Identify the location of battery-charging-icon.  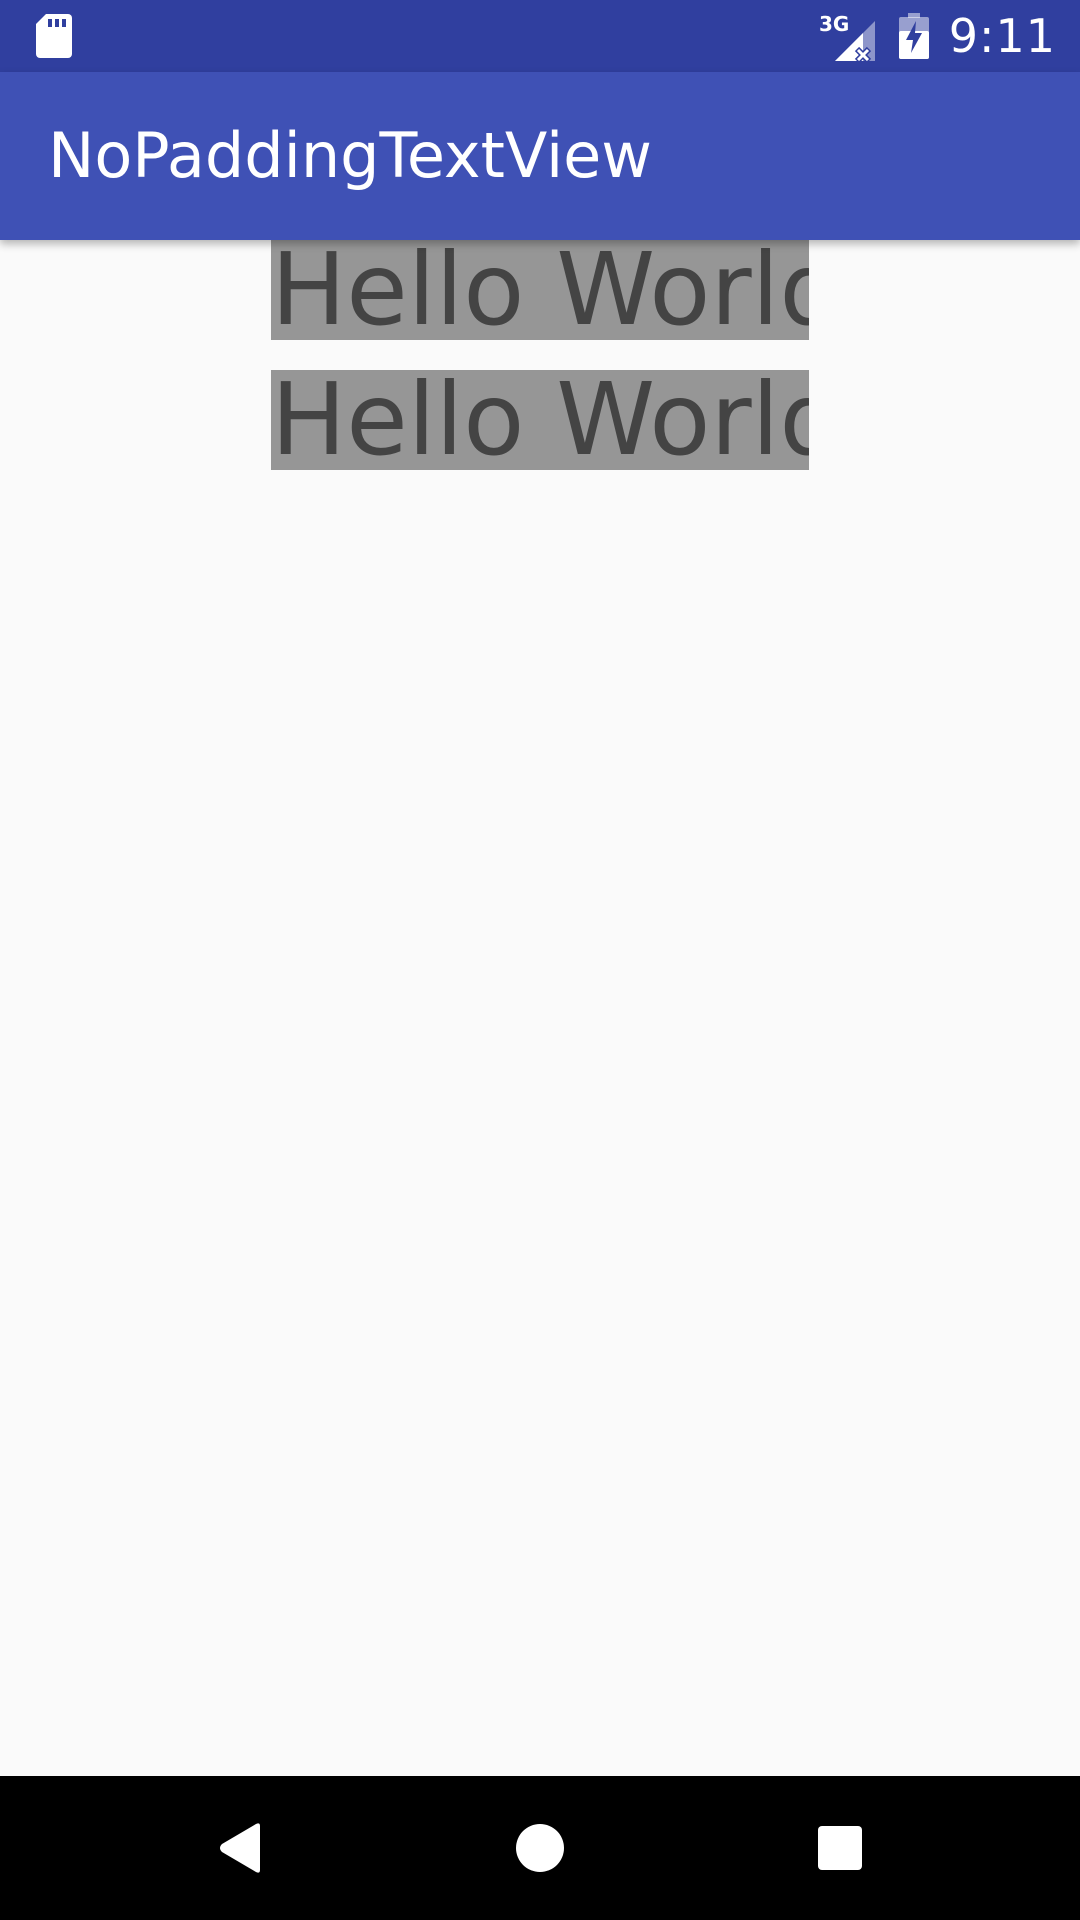
(913, 36).